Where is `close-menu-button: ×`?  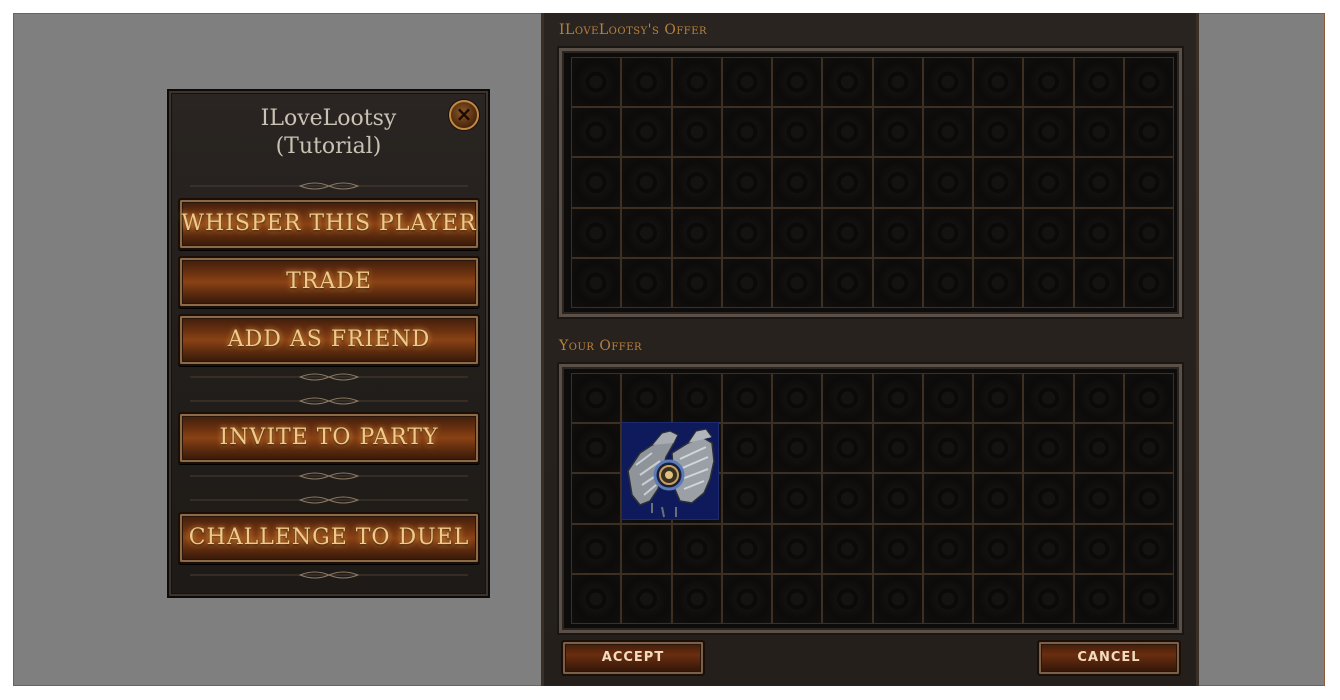 close-menu-button: × is located at coordinates (464, 115).